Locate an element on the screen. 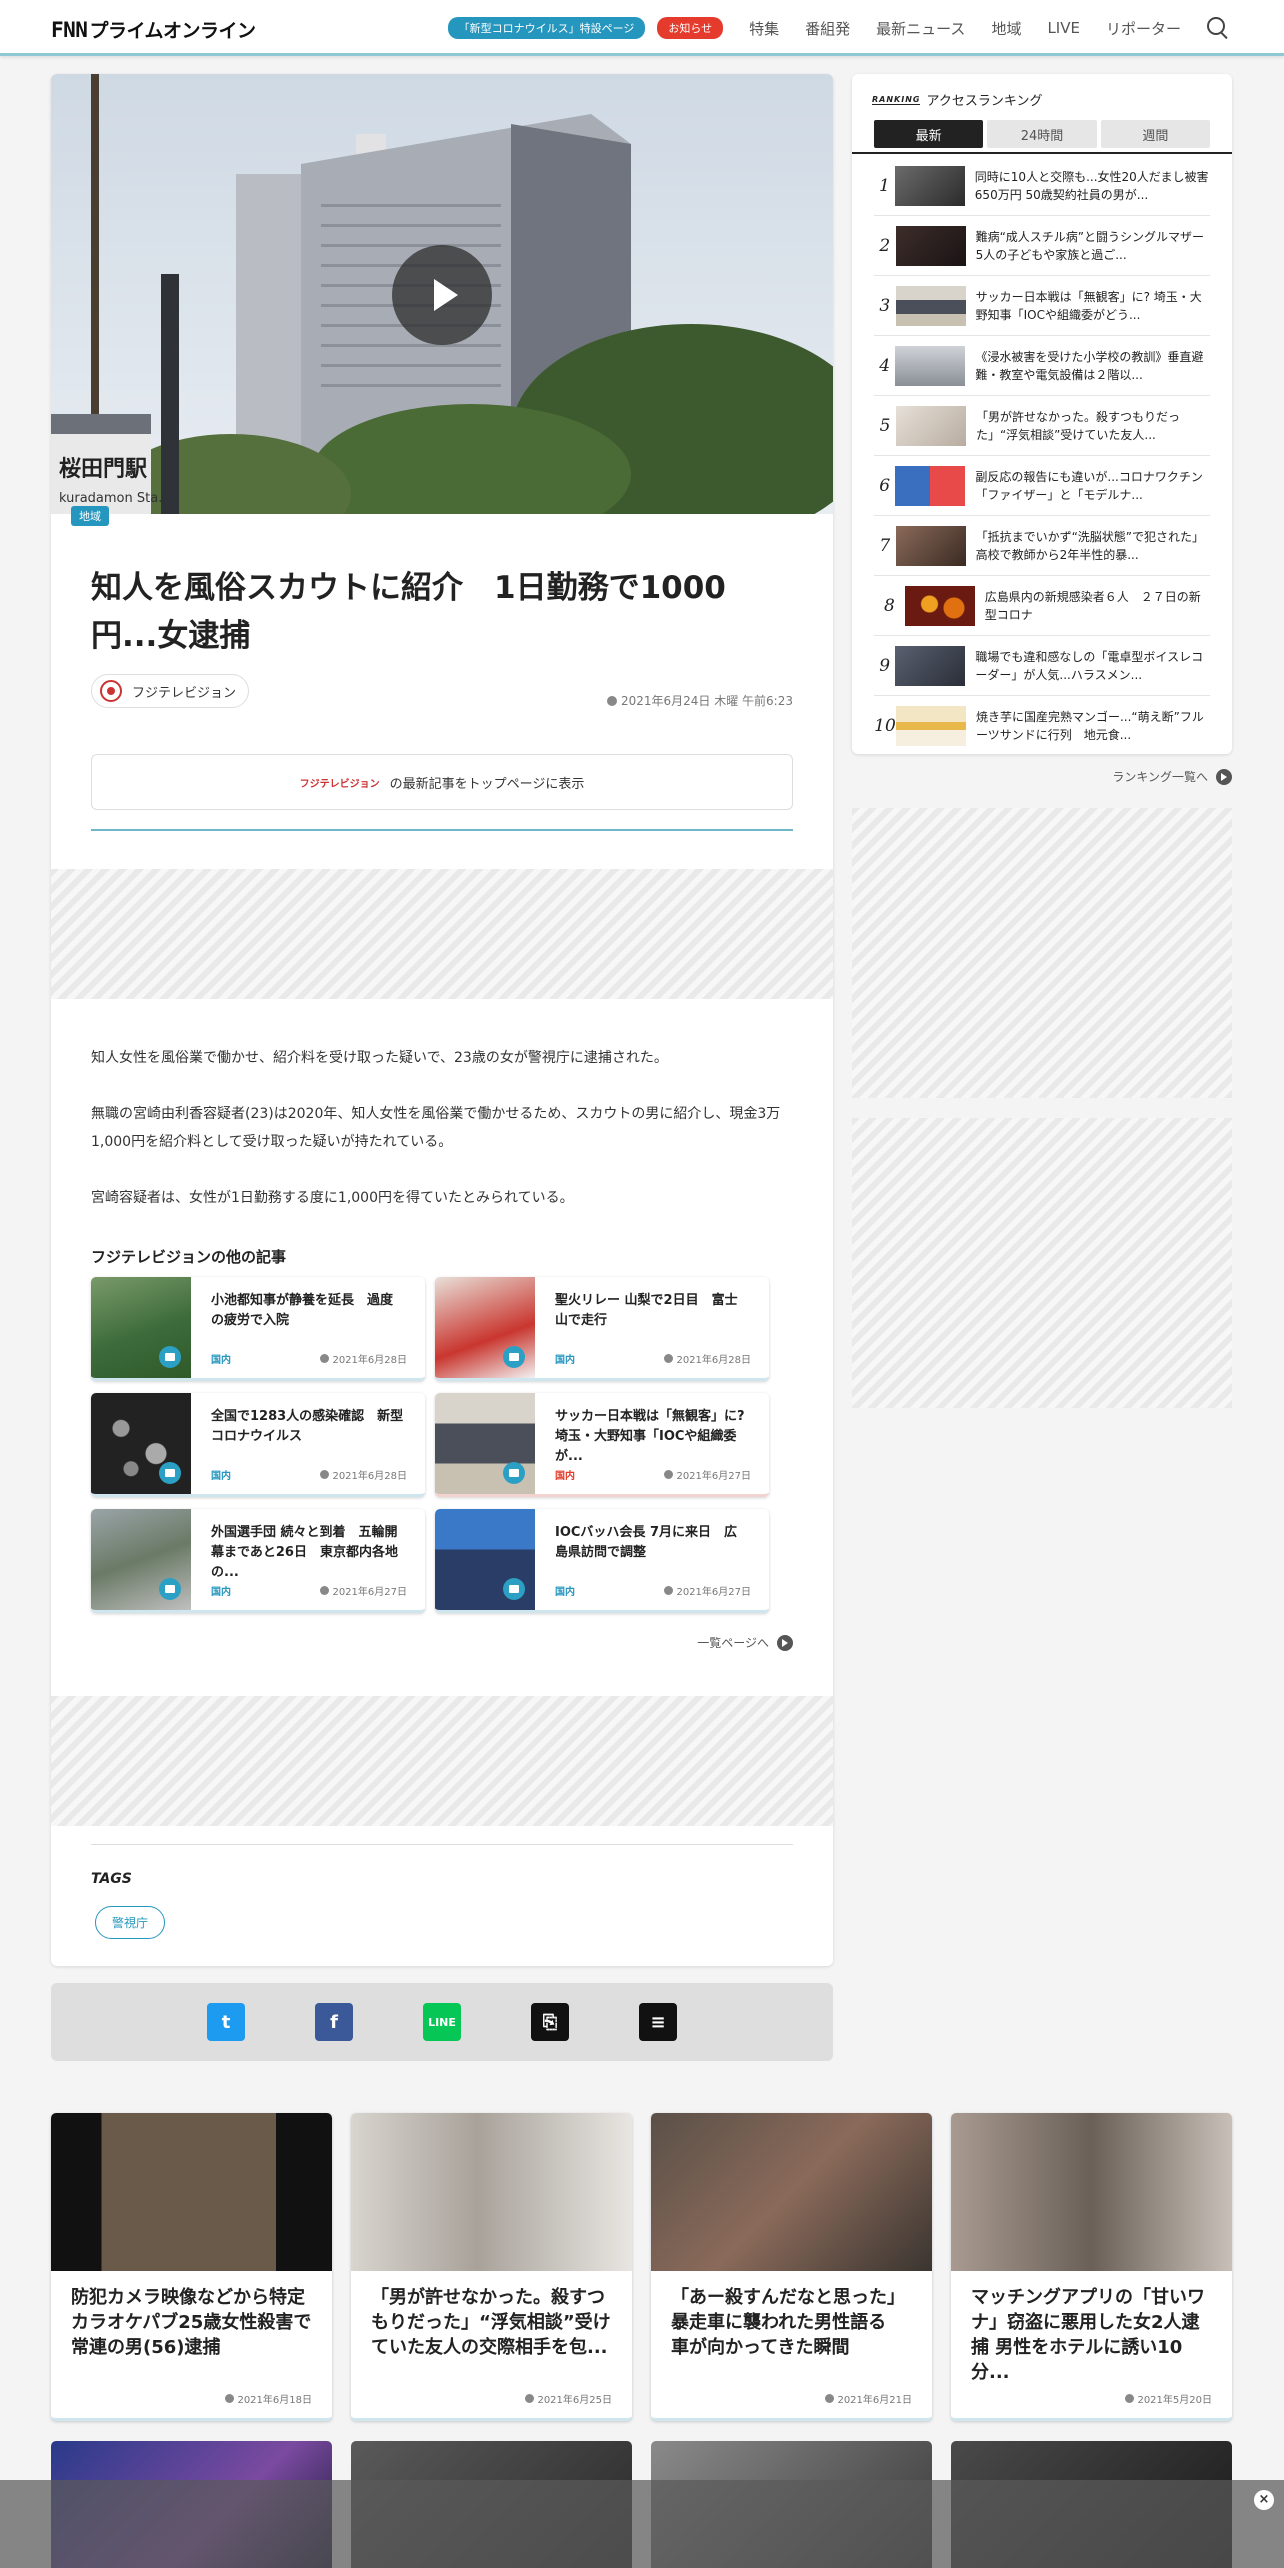 This screenshot has height=2568, width=1284. play-button is located at coordinates (442, 295).